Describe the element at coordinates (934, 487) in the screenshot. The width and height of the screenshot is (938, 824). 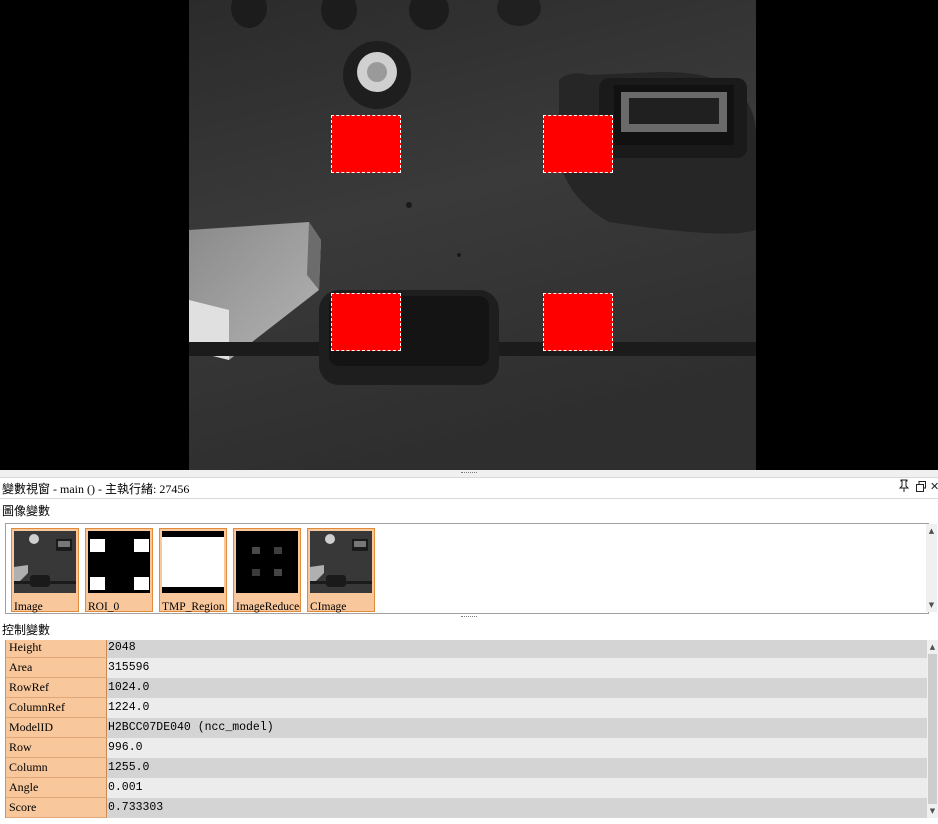
I see `close-icon: ✕` at that location.